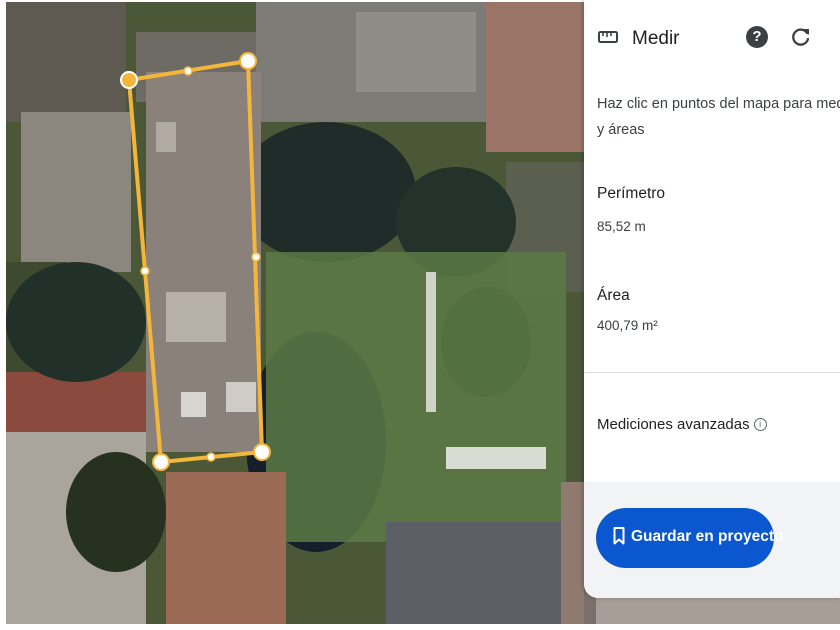  What do you see at coordinates (621, 226) in the screenshot?
I see `perimeter-value: 85,52 m` at bounding box center [621, 226].